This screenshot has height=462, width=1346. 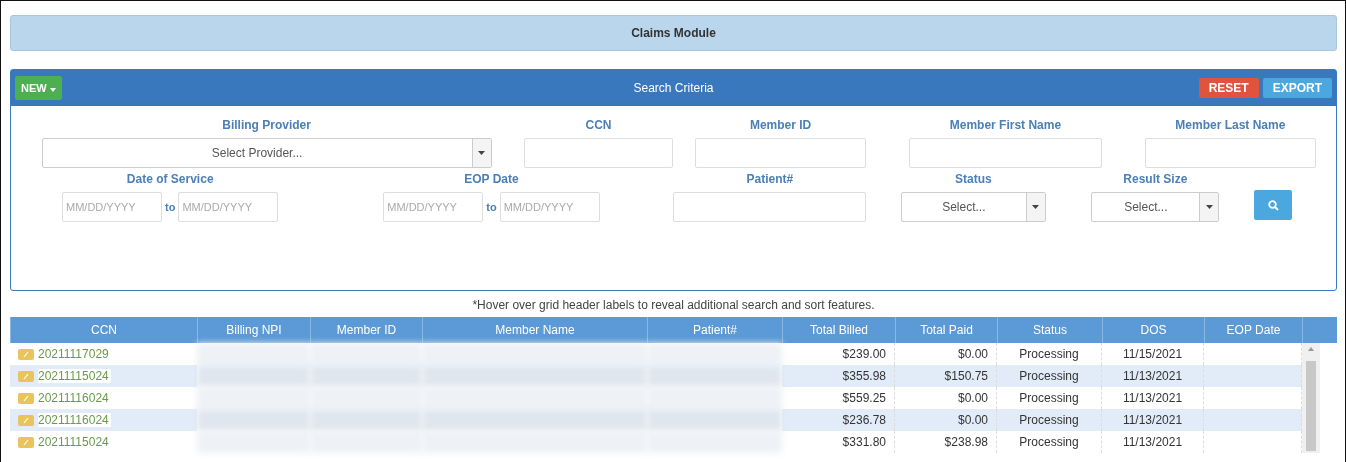 What do you see at coordinates (946, 376) in the screenshot?
I see `table-cell: $150.75` at bounding box center [946, 376].